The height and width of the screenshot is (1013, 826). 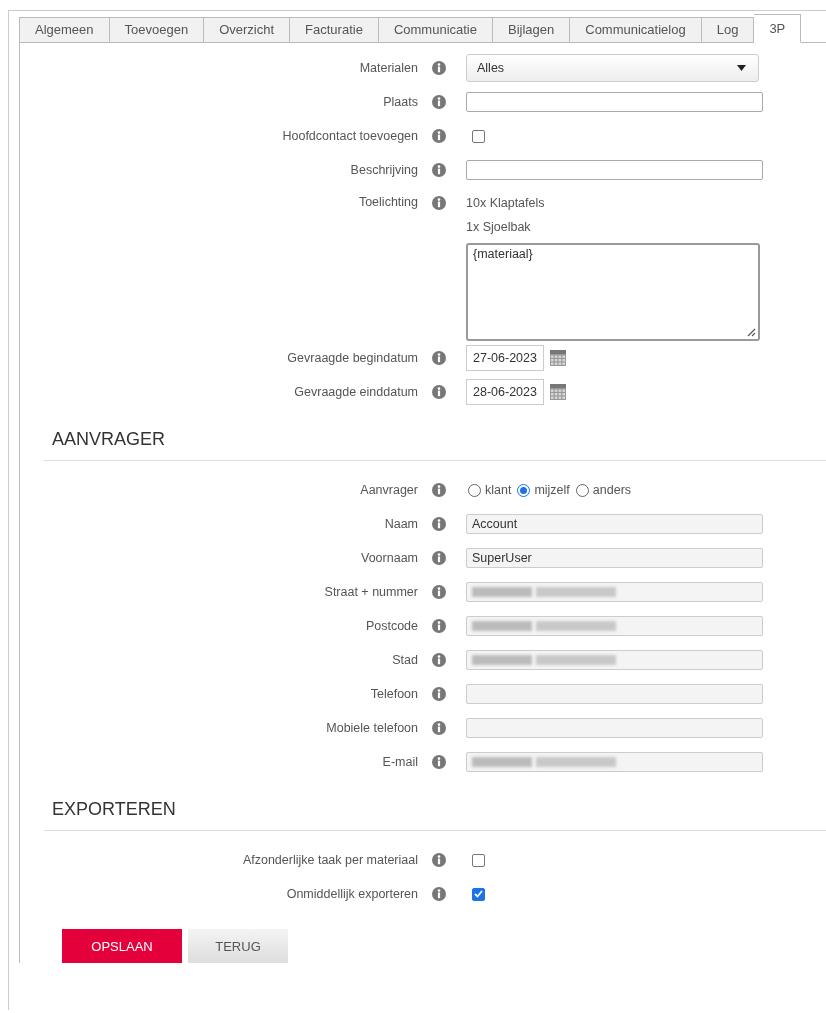 I want to click on notes-textarea: {materiaal}, so click(x=613, y=292).